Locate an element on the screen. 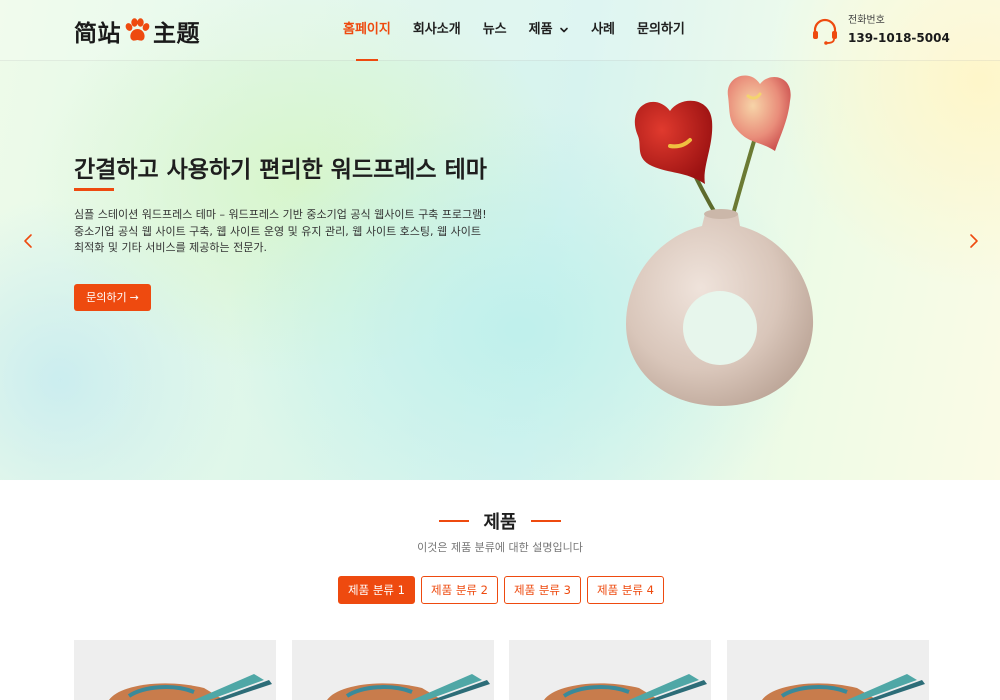 This screenshot has width=1000, height=700. products-heading: 제품 is located at coordinates (500, 521).